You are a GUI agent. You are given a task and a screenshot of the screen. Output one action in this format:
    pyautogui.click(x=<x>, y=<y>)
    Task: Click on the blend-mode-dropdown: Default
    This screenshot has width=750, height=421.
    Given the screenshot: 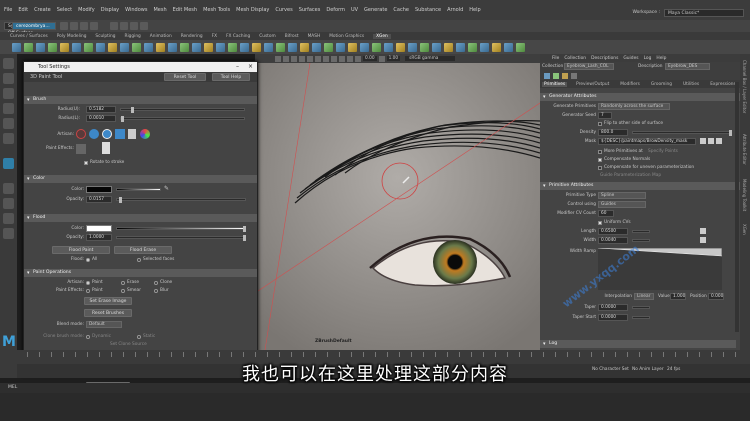 What is the action you would take?
    pyautogui.click(x=104, y=324)
    